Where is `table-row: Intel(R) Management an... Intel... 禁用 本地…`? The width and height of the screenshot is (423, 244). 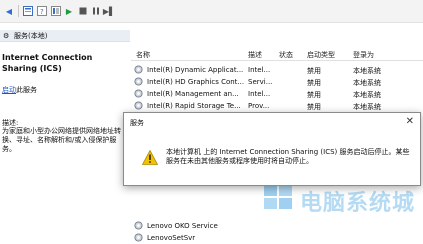 table-row: Intel(R) Management an... Intel... 禁用 本地… is located at coordinates (277, 94).